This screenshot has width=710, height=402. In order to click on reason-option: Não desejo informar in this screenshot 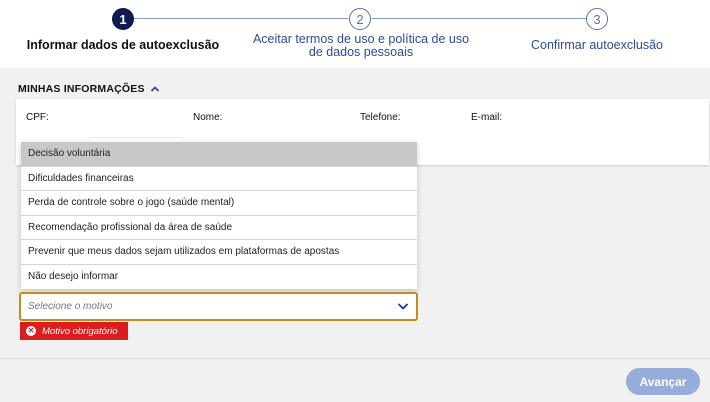, I will do `click(219, 276)`.